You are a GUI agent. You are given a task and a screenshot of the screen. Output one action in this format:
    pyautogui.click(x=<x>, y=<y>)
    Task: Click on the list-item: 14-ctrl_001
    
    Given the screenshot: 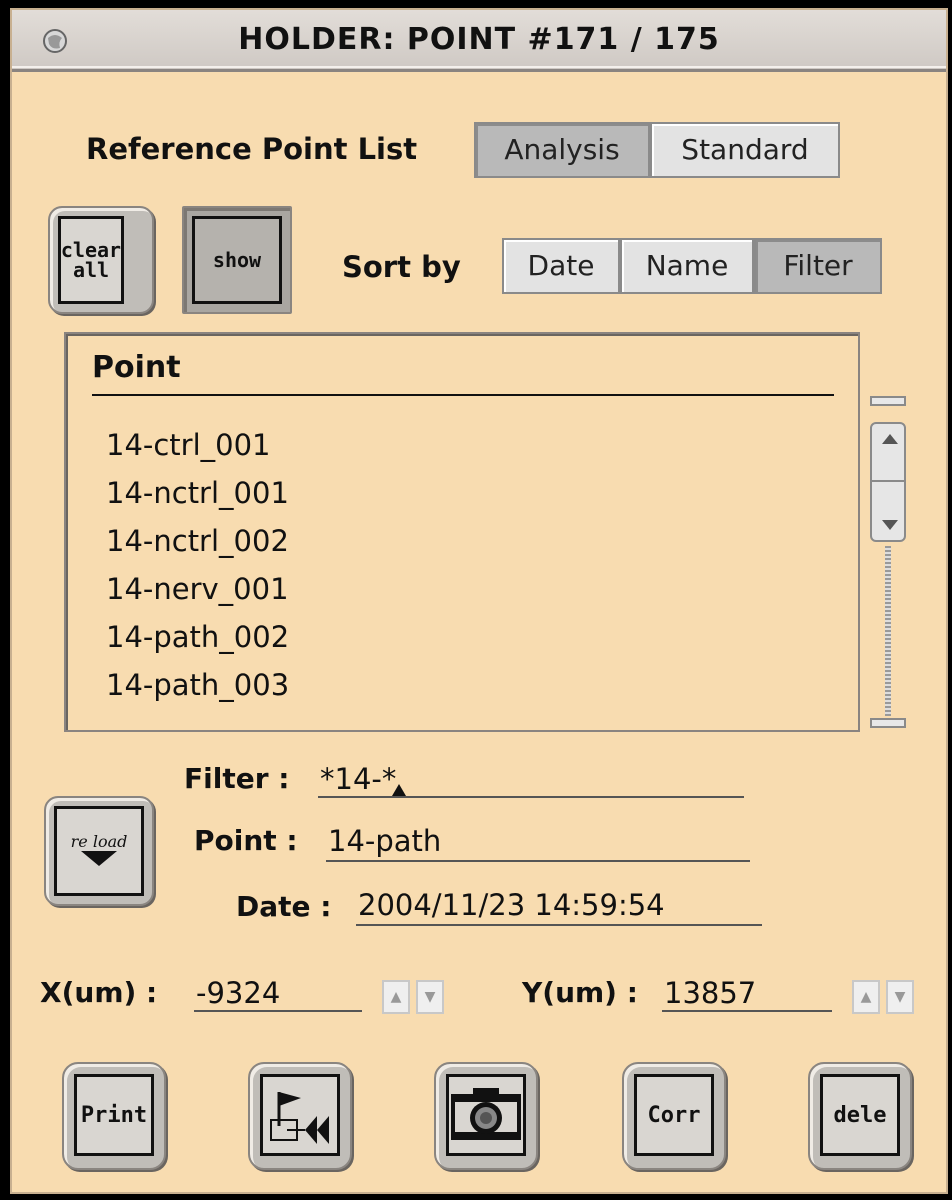 What is the action you would take?
    pyautogui.click(x=188, y=445)
    